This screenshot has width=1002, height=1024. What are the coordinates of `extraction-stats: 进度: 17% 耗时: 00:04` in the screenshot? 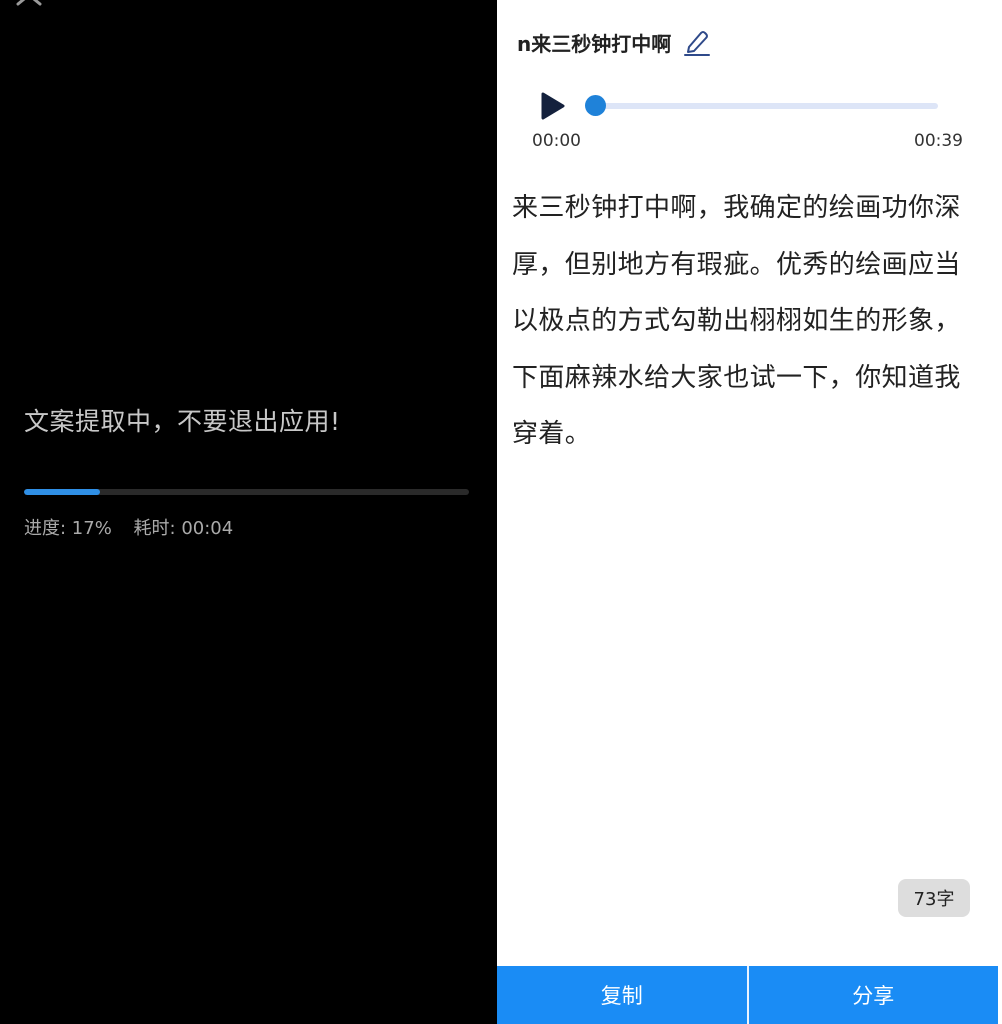 It's located at (136, 527).